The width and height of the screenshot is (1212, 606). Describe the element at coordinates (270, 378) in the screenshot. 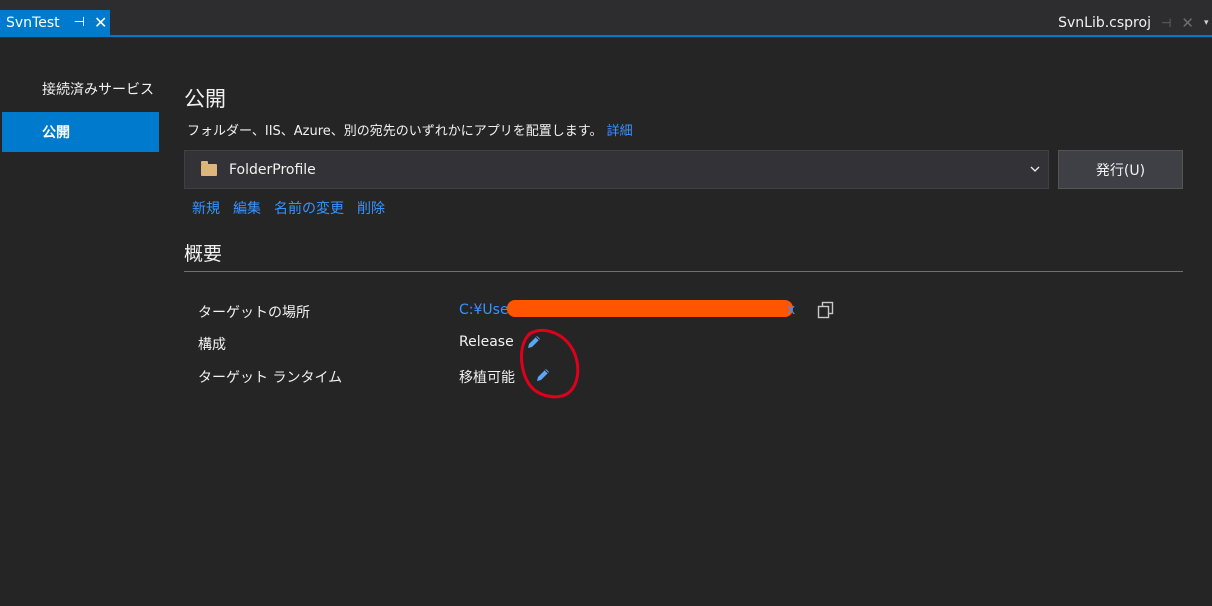

I see `target-runtime-label: ターゲット ランタイム` at that location.